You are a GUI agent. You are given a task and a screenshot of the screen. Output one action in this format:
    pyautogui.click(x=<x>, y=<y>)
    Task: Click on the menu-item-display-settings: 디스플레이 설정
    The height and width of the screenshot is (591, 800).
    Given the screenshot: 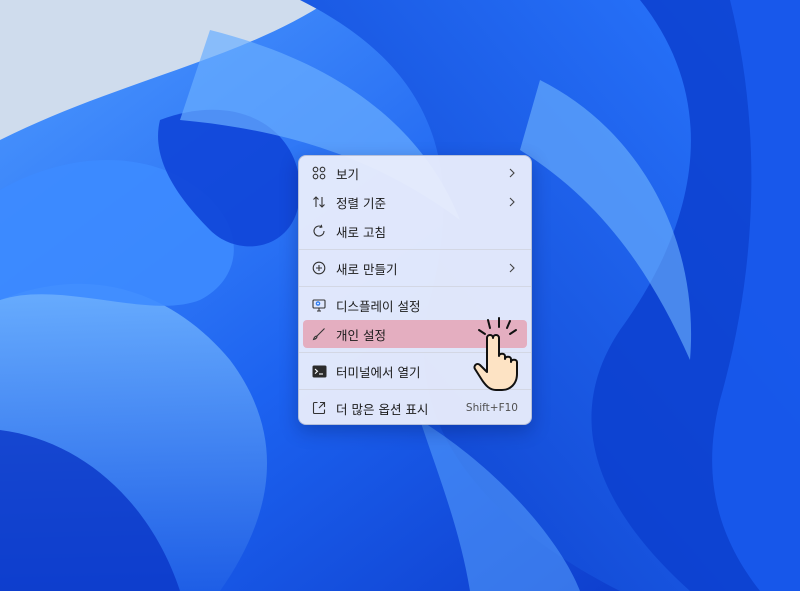 What is the action you would take?
    pyautogui.click(x=415, y=305)
    